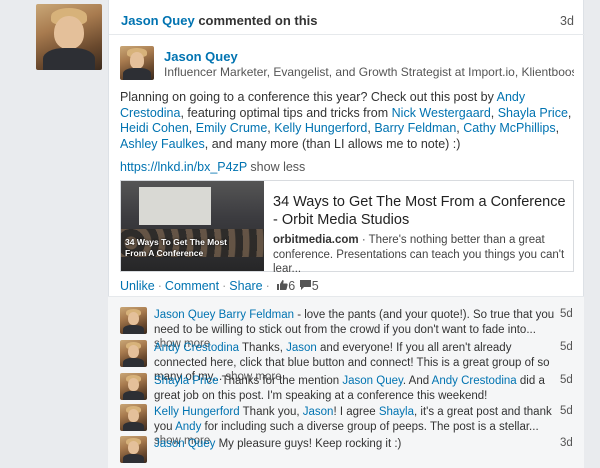 The width and height of the screenshot is (600, 468). I want to click on comment-time: 3d, so click(566, 443).